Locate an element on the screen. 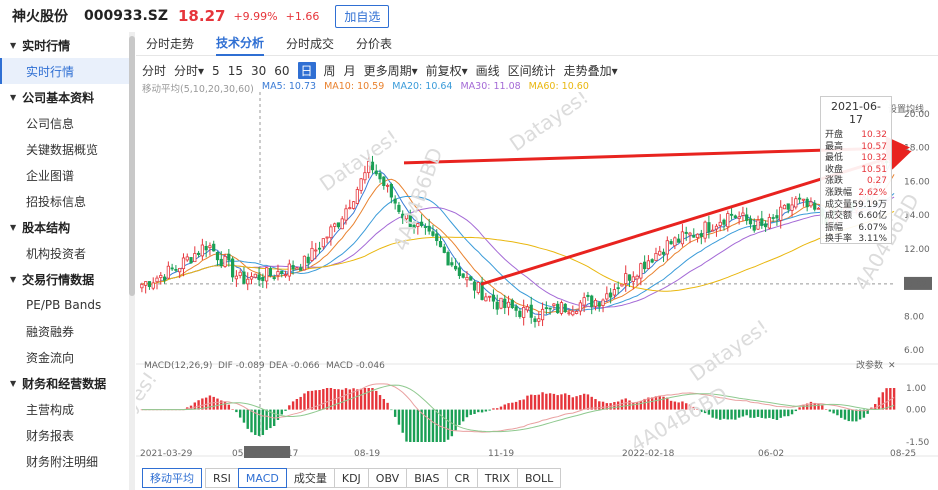 Image resolution: width=938 pixels, height=490 pixels. tab-0: 分时走势 is located at coordinates (170, 44).